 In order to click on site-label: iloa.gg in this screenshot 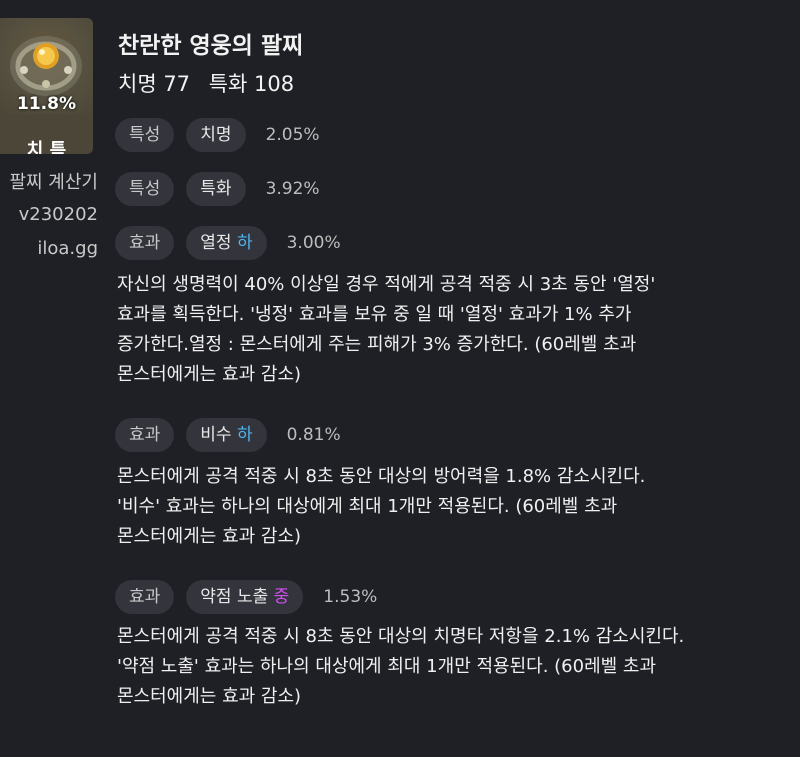, I will do `click(49, 248)`.